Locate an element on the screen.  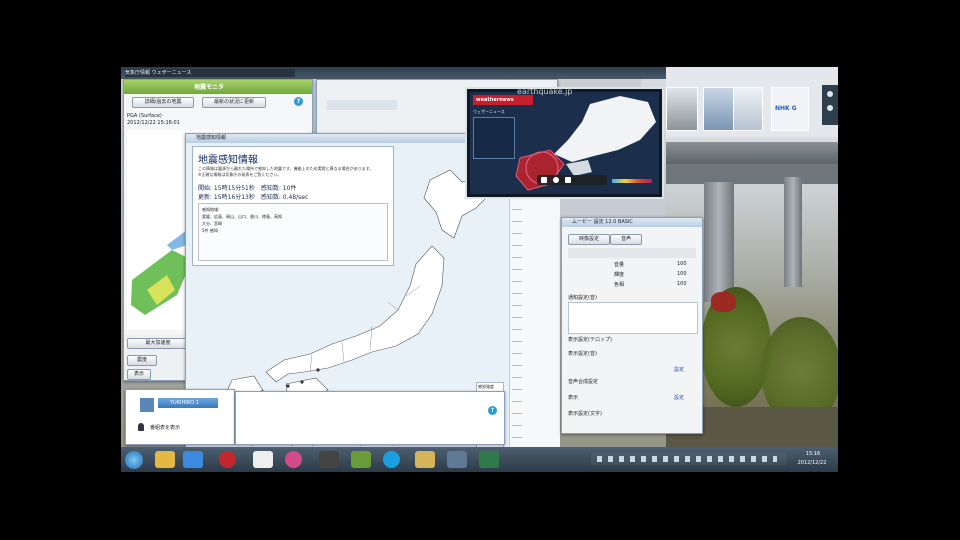
legend-title: 感知強度 is located at coordinates (486, 386).